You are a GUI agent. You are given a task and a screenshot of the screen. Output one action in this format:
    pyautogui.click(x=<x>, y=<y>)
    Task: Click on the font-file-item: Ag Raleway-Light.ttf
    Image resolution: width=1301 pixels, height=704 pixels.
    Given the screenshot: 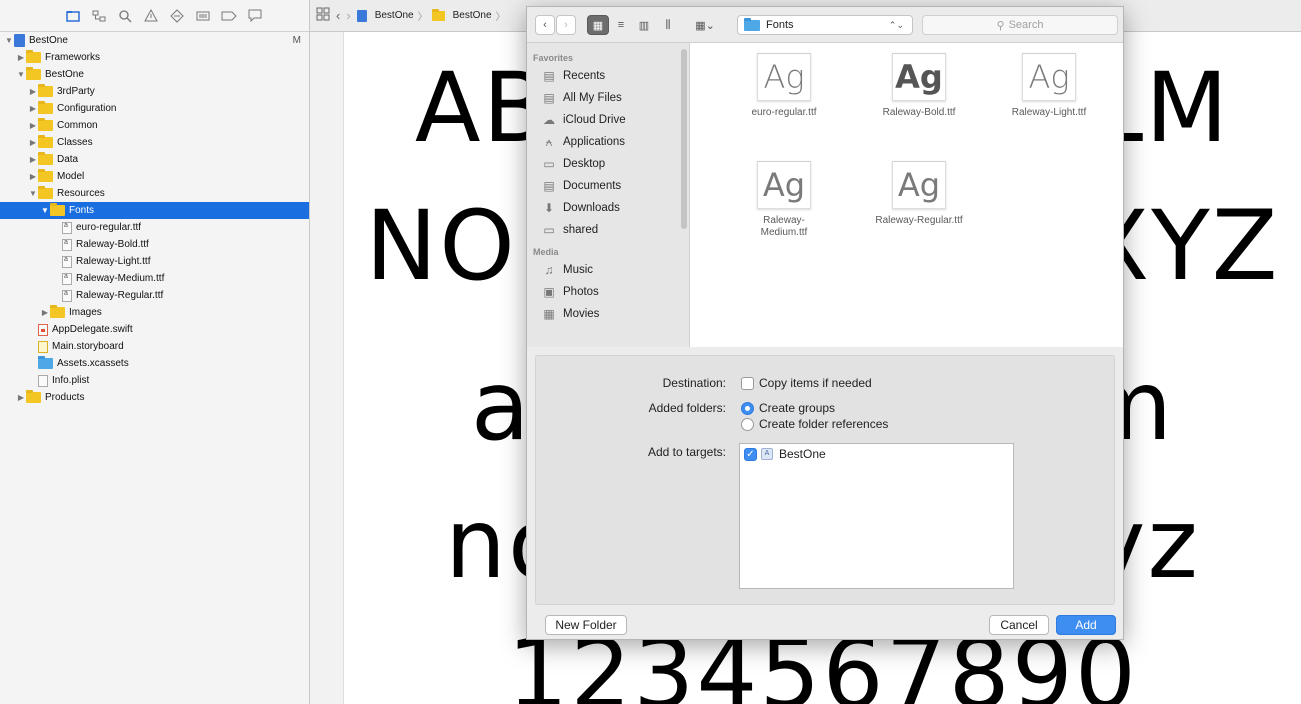 What is the action you would take?
    pyautogui.click(x=1049, y=86)
    